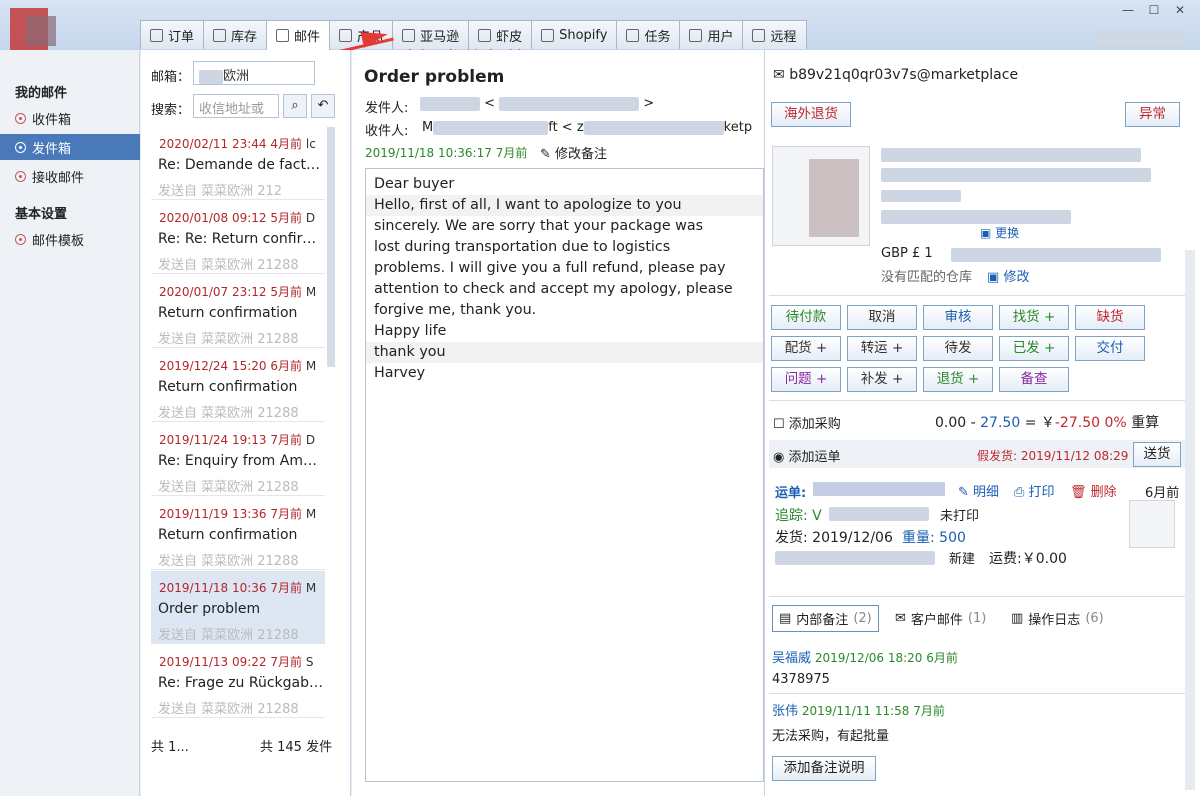 The image size is (1200, 796). What do you see at coordinates (831, 736) in the screenshot?
I see `note-text: 无法采购，有起批量` at bounding box center [831, 736].